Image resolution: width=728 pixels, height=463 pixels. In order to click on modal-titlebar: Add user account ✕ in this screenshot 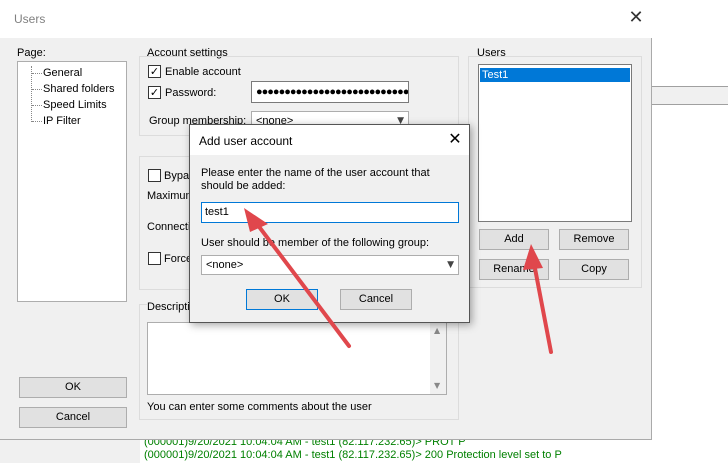, I will do `click(329, 140)`.